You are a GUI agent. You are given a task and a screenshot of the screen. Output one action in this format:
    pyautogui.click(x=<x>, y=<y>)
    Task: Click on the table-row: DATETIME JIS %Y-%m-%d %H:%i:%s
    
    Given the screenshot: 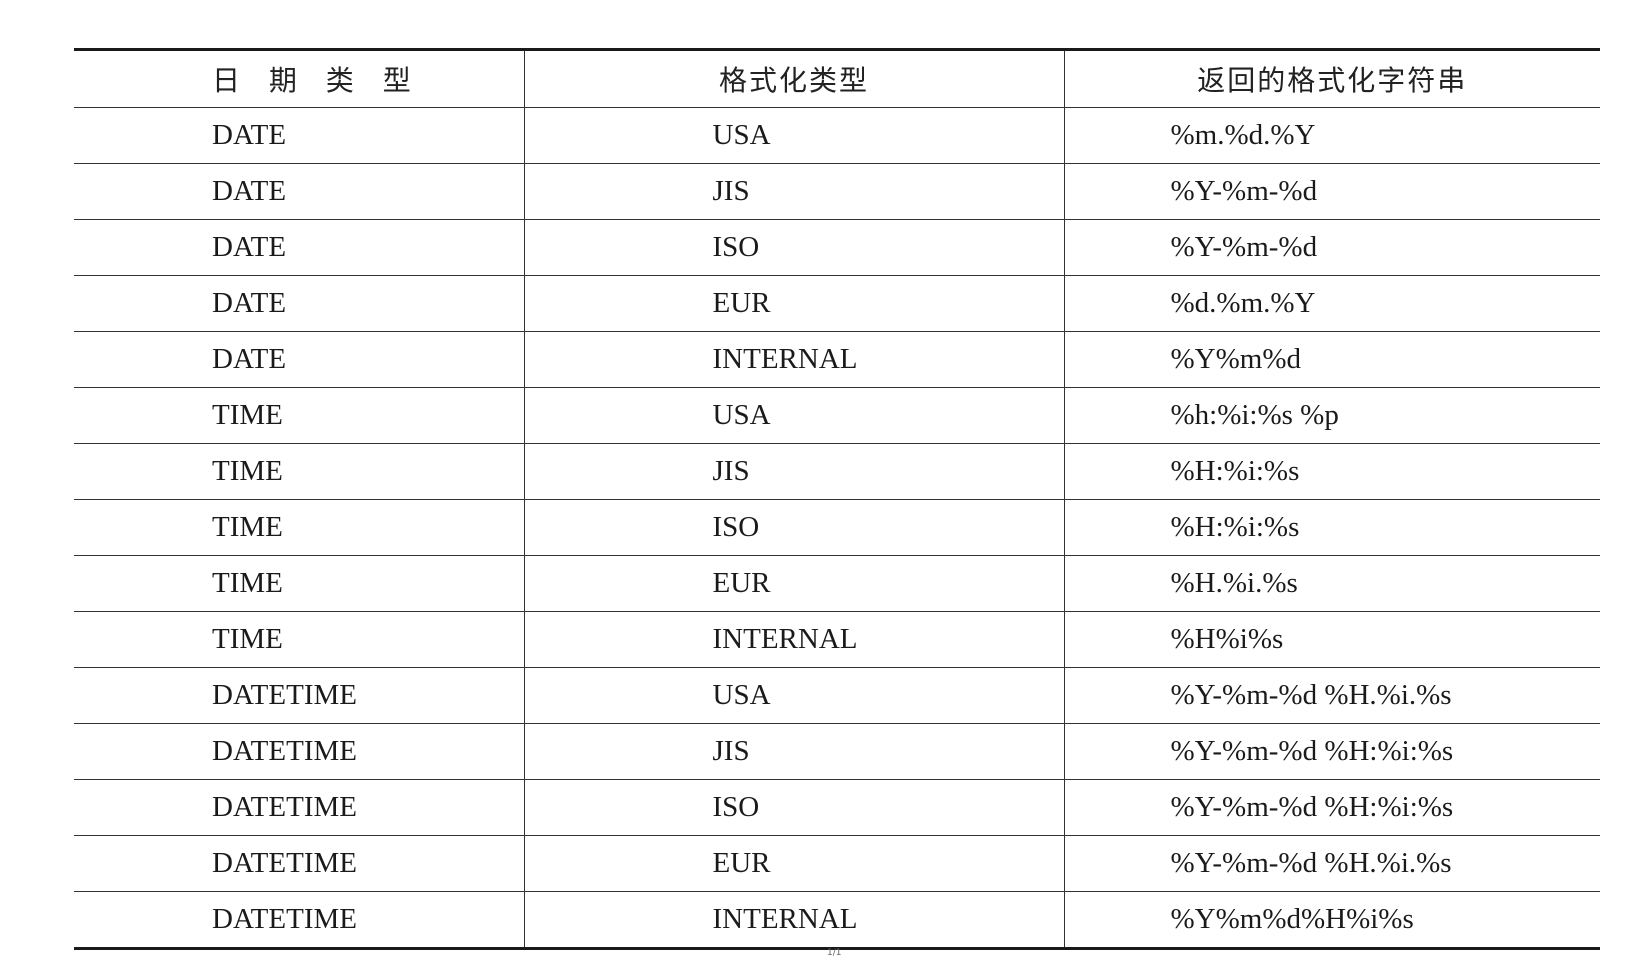 What is the action you would take?
    pyautogui.click(x=837, y=751)
    